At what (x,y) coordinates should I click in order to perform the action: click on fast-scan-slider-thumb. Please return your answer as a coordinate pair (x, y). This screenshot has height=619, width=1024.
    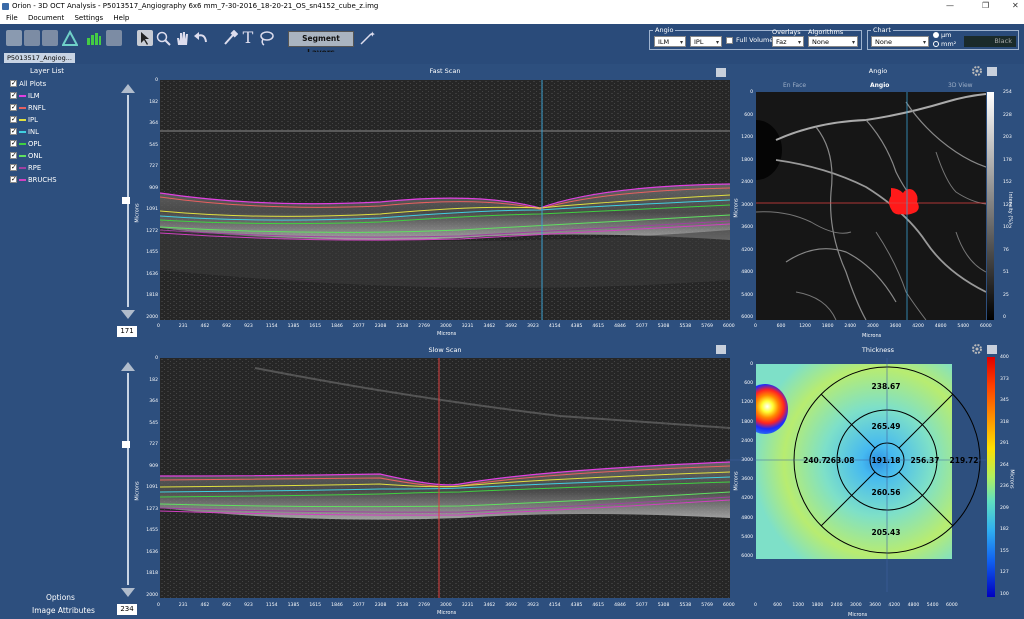
    Looking at the image, I should click on (126, 200).